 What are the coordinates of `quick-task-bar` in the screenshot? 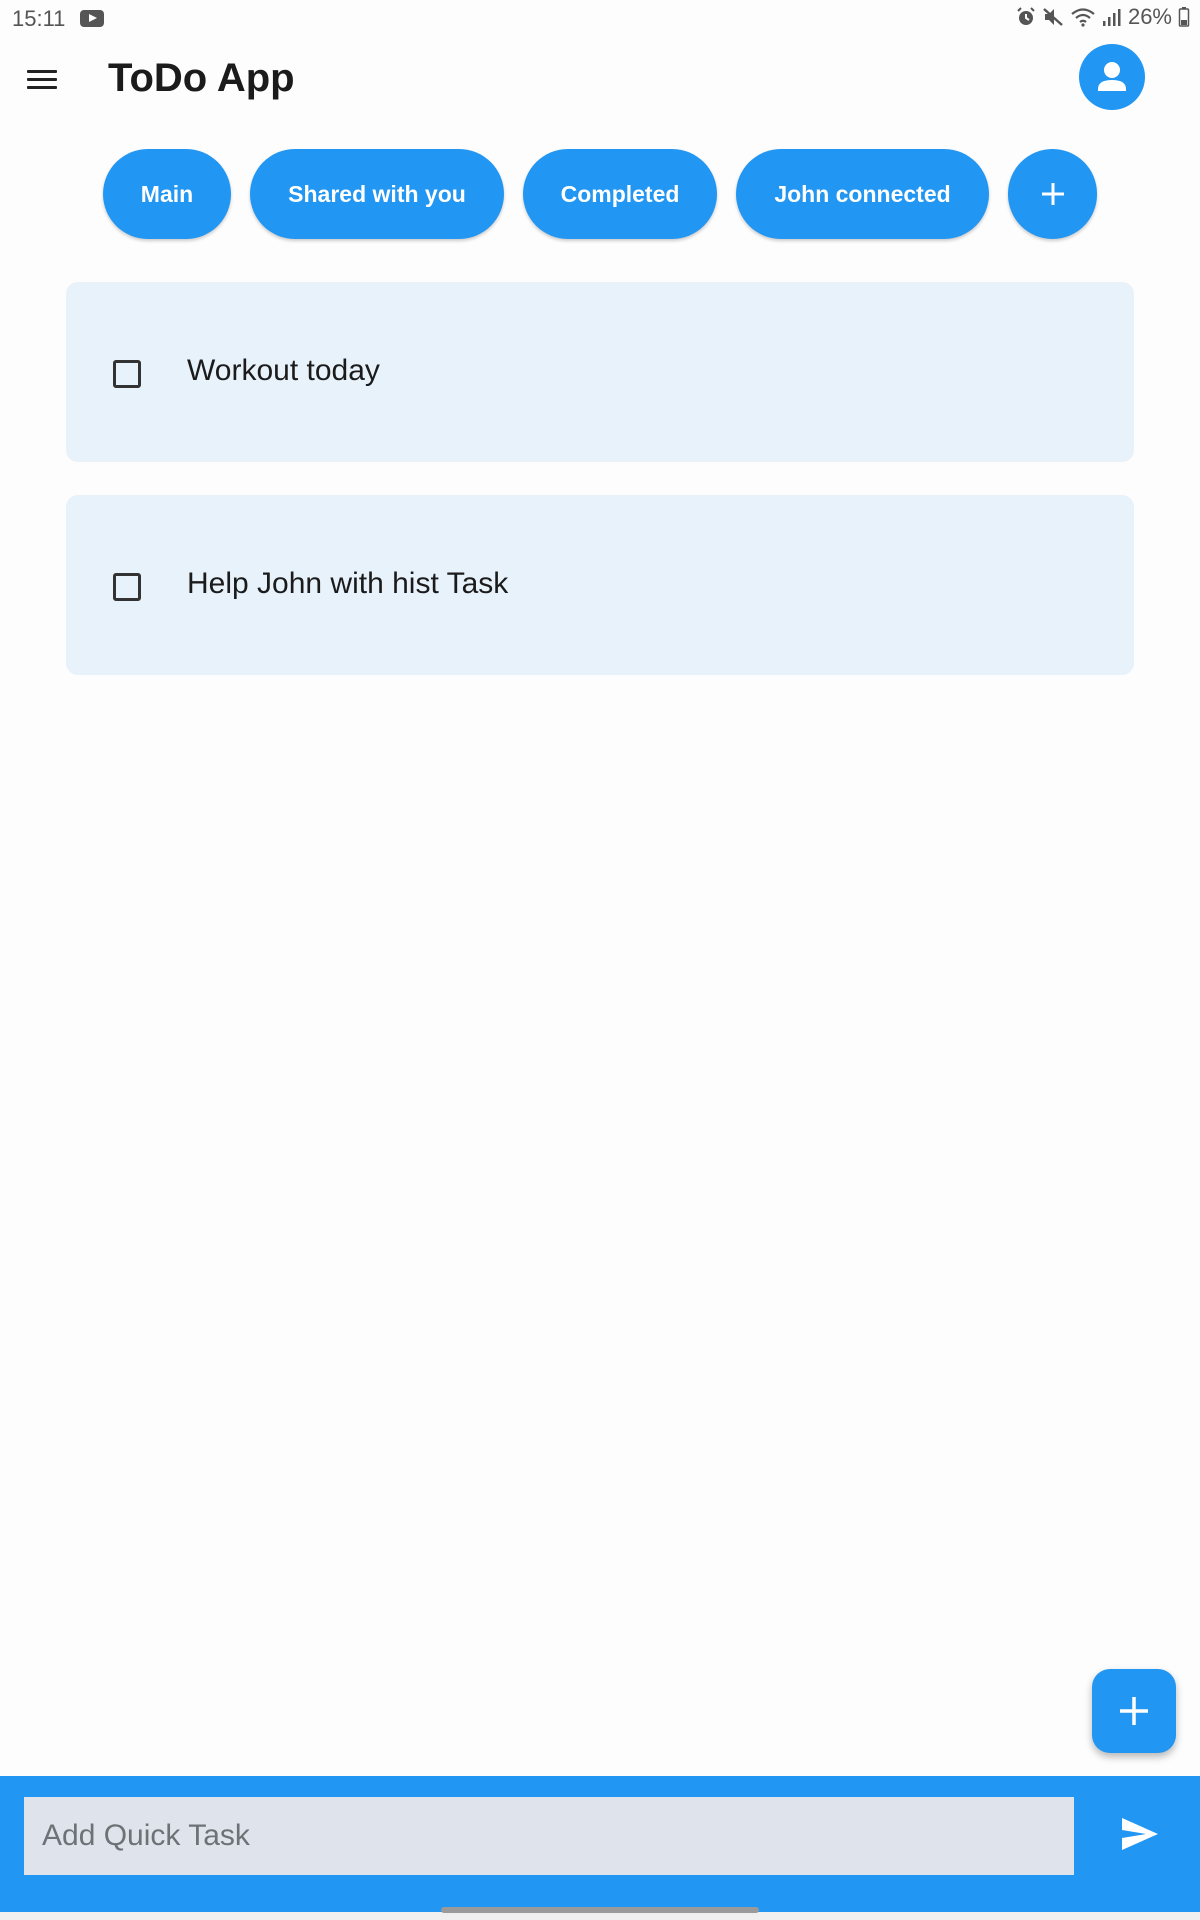 It's located at (600, 1844).